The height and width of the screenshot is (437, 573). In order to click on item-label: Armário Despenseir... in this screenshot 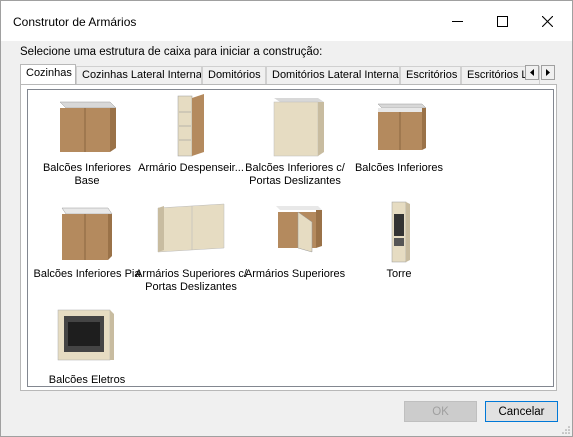, I will do `click(191, 168)`.